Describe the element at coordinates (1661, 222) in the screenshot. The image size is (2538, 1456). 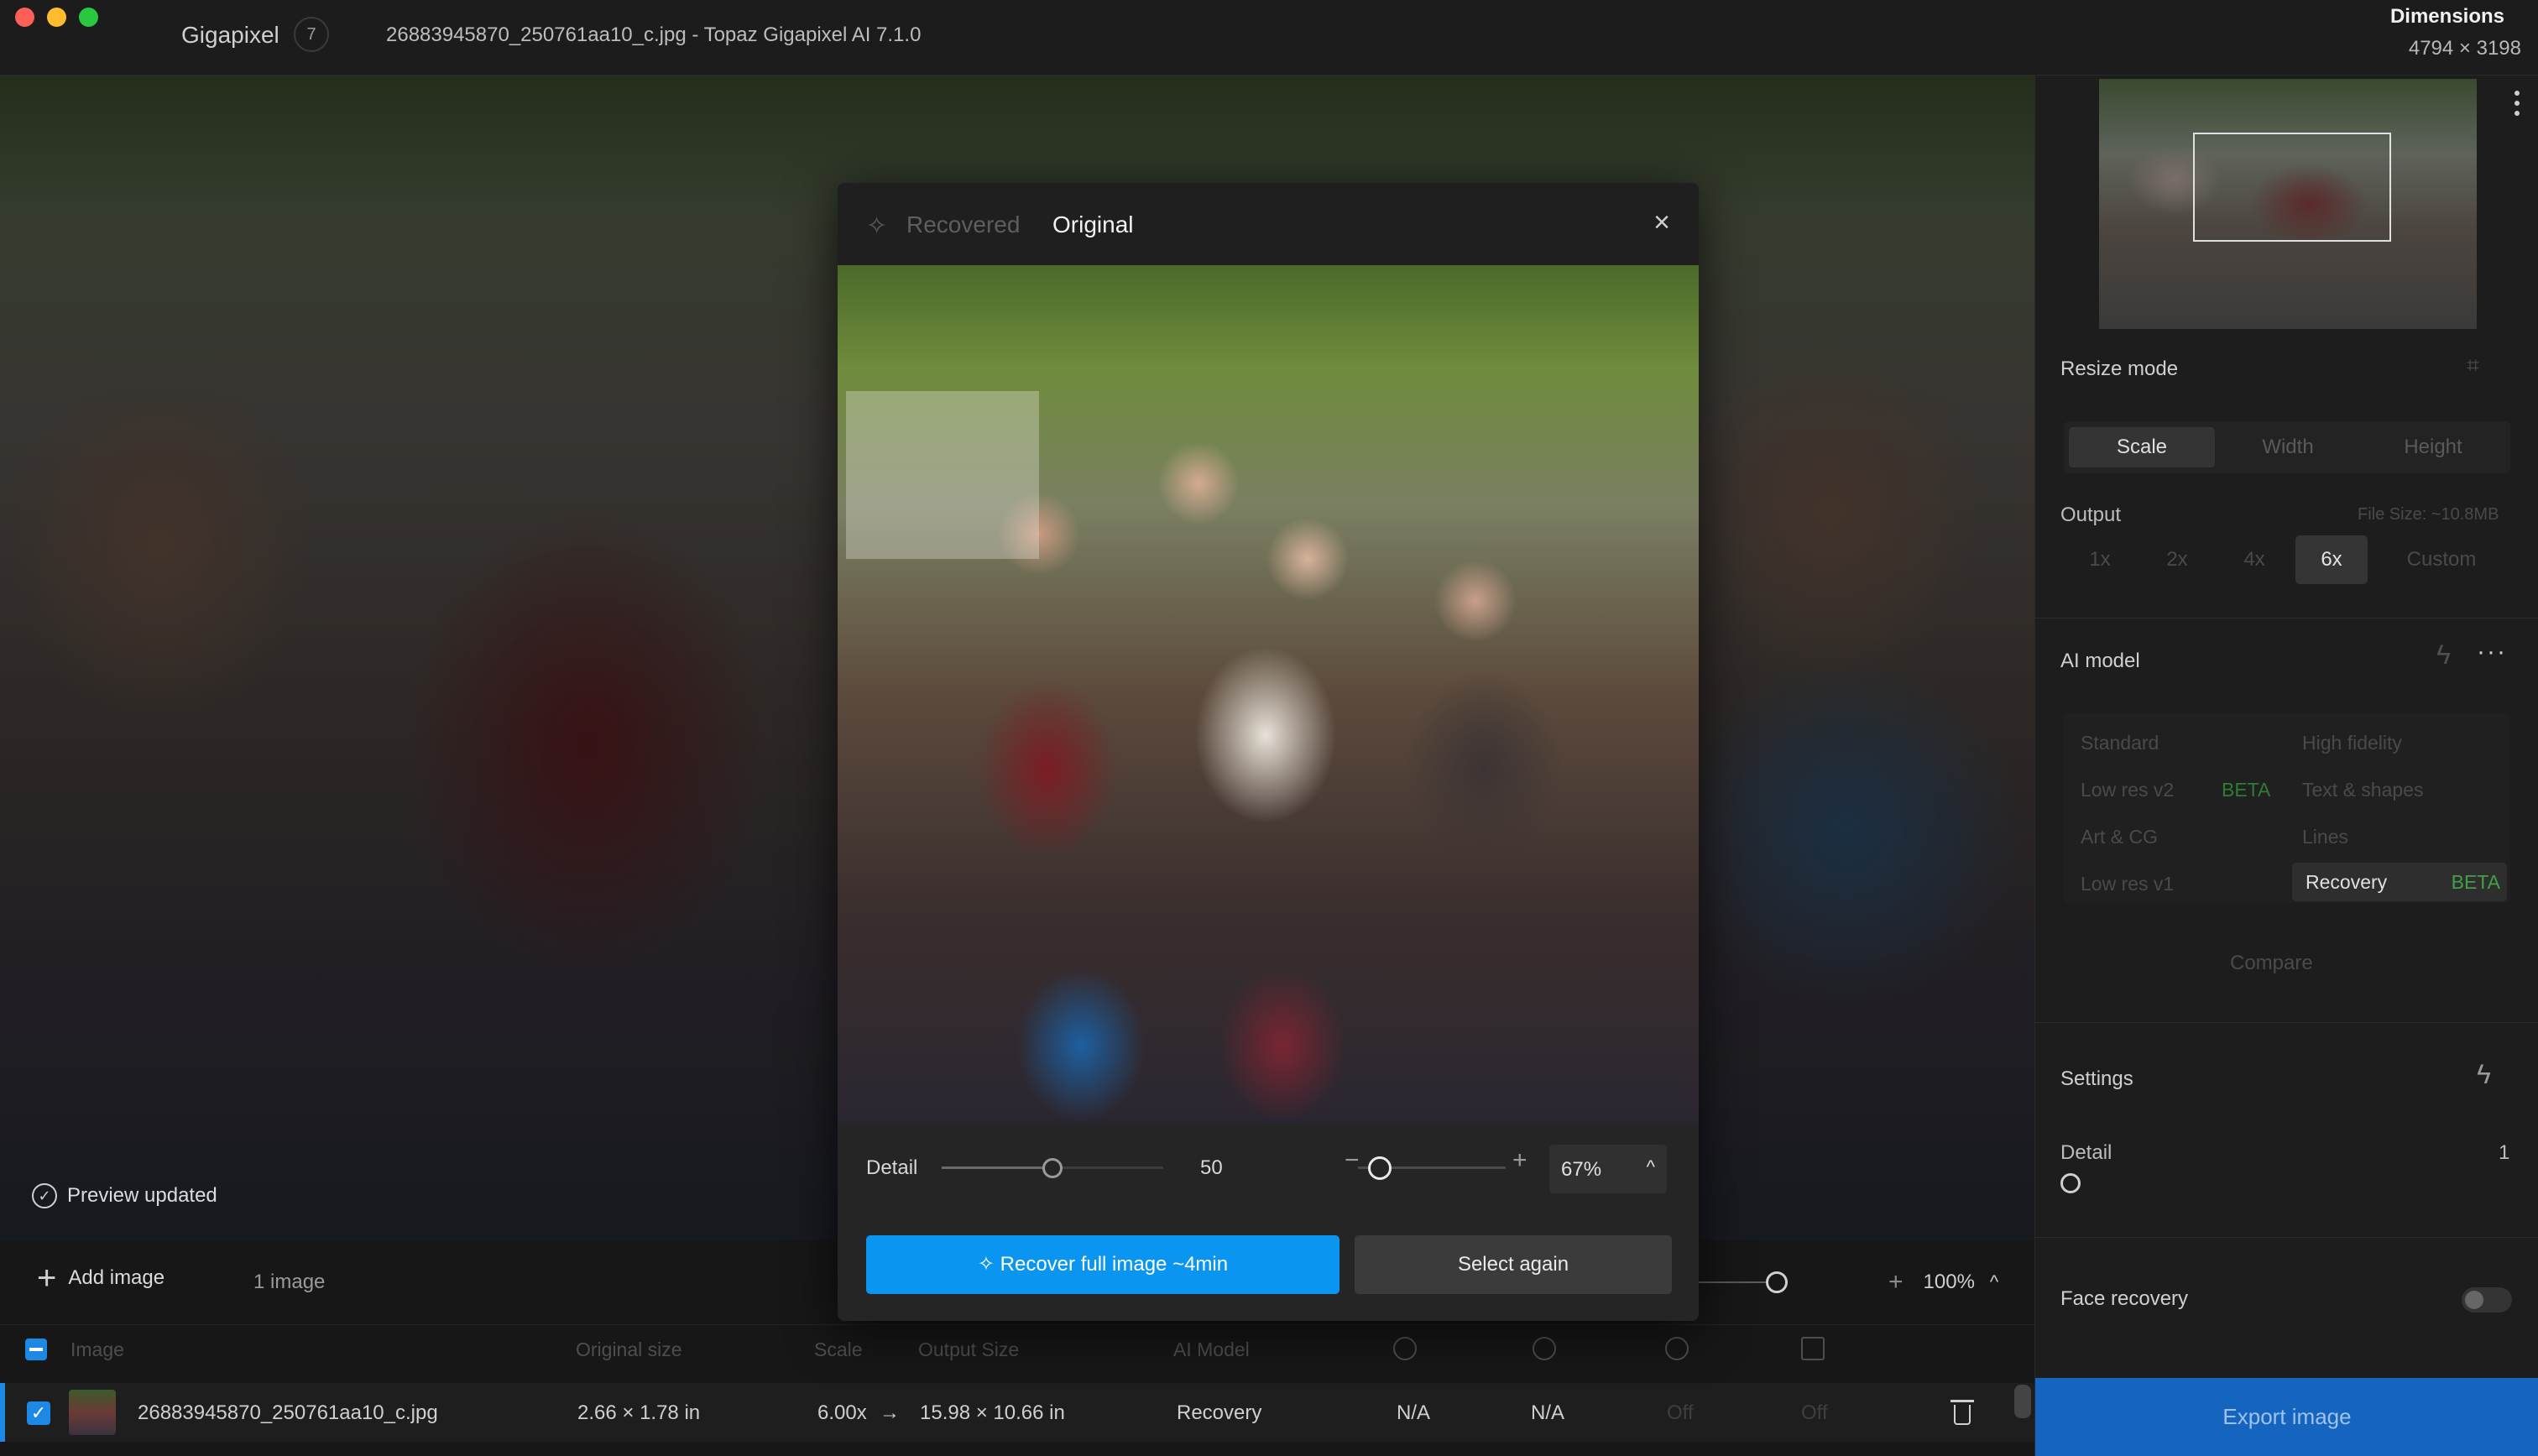
I see `close-icon: ×` at that location.